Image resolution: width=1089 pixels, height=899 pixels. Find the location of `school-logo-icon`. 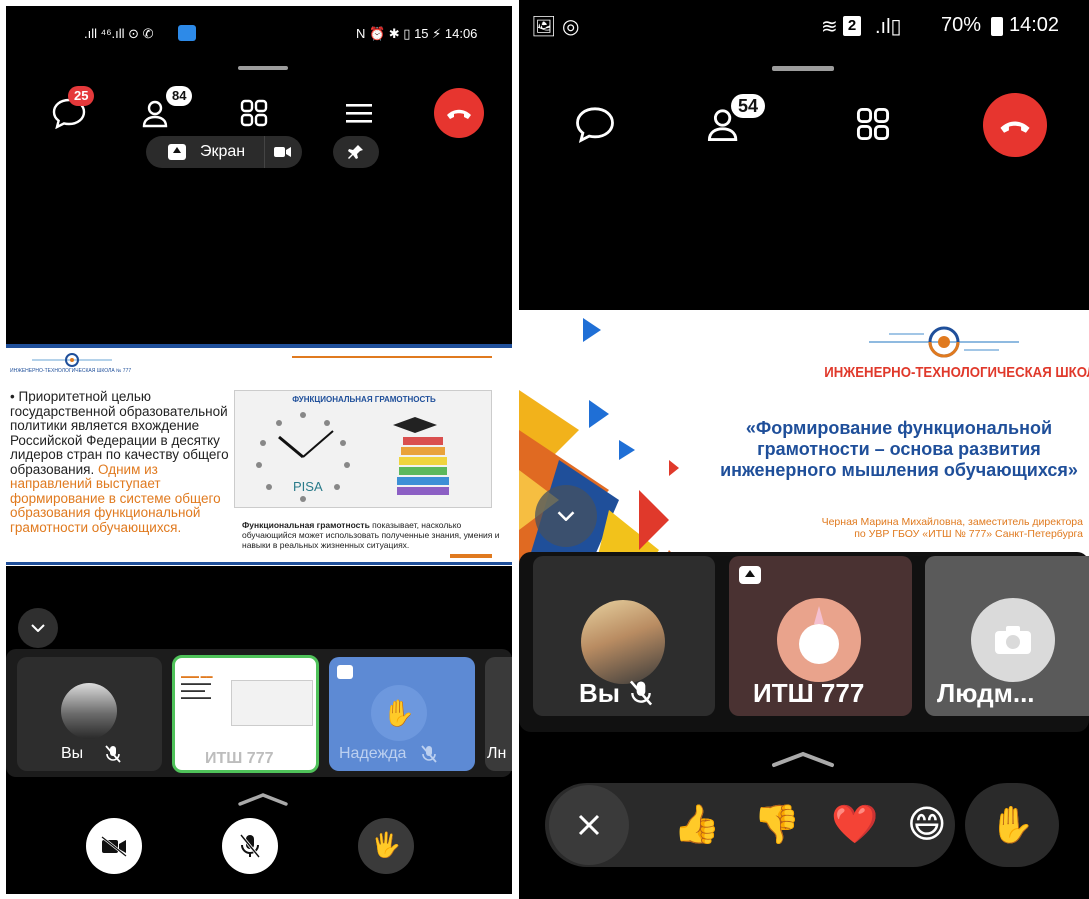

school-logo-icon is located at coordinates (944, 342).